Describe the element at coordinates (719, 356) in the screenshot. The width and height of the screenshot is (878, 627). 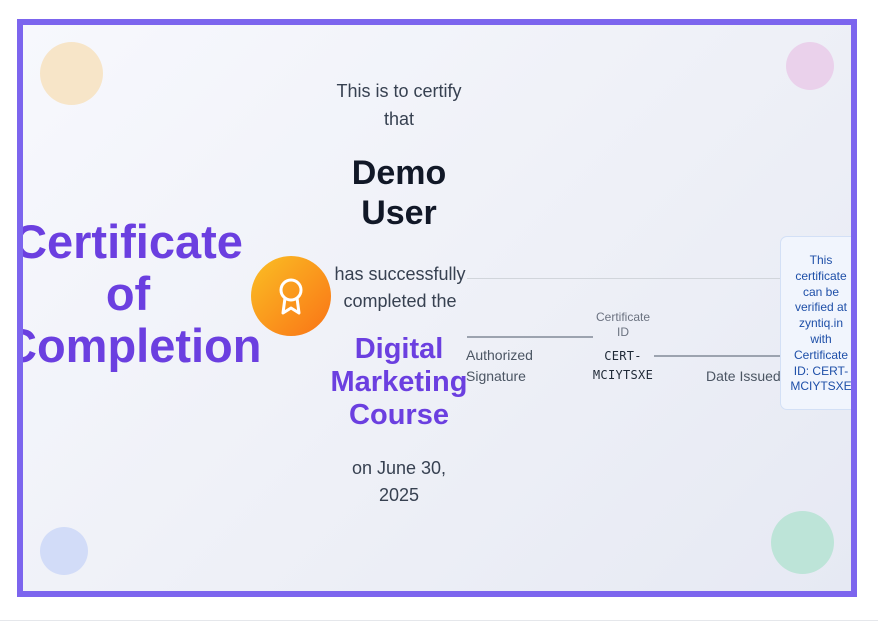
I see `date-issued-line` at that location.